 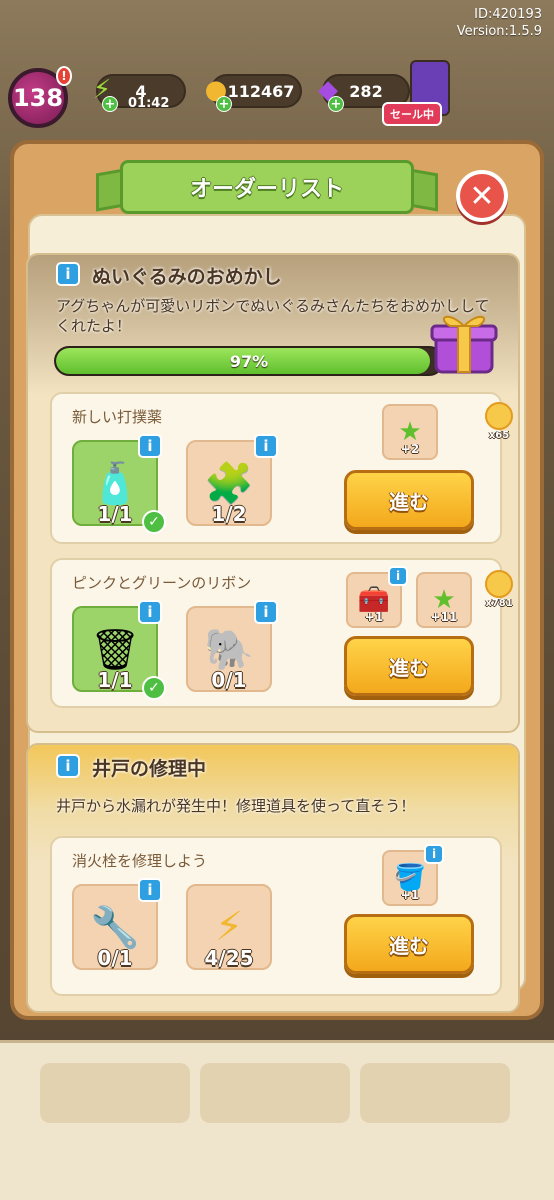 What do you see at coordinates (229, 483) in the screenshot?
I see `blue-puzzle-piece-icon: 🧩` at bounding box center [229, 483].